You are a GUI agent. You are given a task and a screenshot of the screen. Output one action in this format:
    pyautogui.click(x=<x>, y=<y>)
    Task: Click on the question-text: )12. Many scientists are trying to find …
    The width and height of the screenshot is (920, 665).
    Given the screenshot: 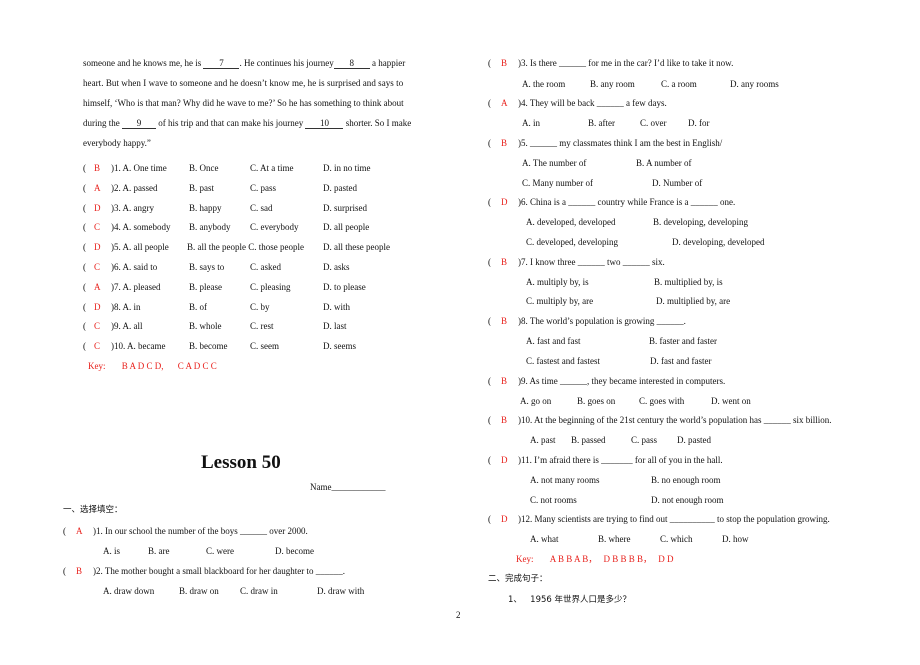 What is the action you would take?
    pyautogui.click(x=674, y=519)
    